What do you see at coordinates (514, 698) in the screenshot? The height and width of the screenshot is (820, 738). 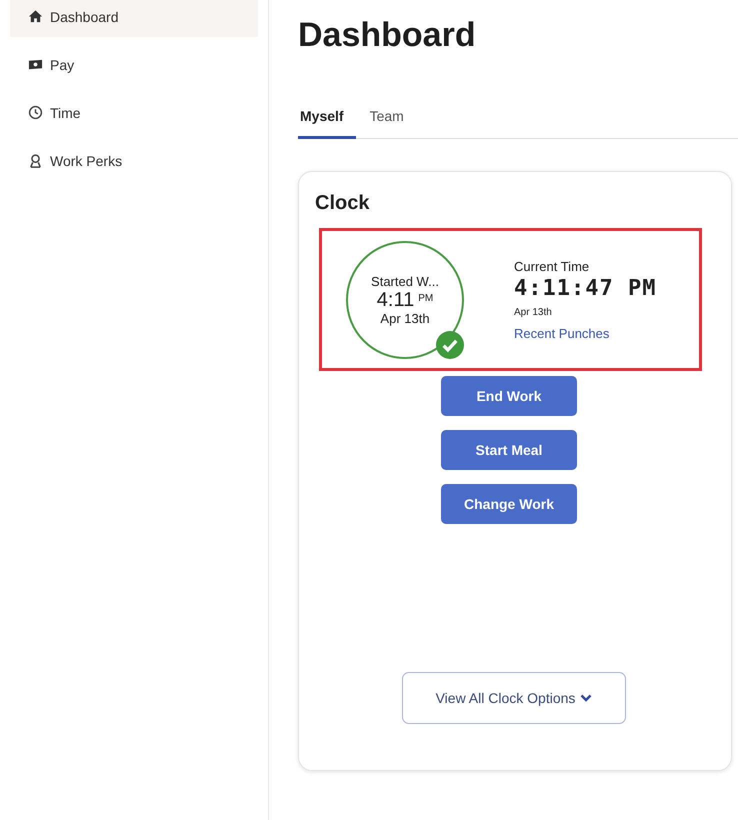 I see `clock-options-button: View All Clock Options` at bounding box center [514, 698].